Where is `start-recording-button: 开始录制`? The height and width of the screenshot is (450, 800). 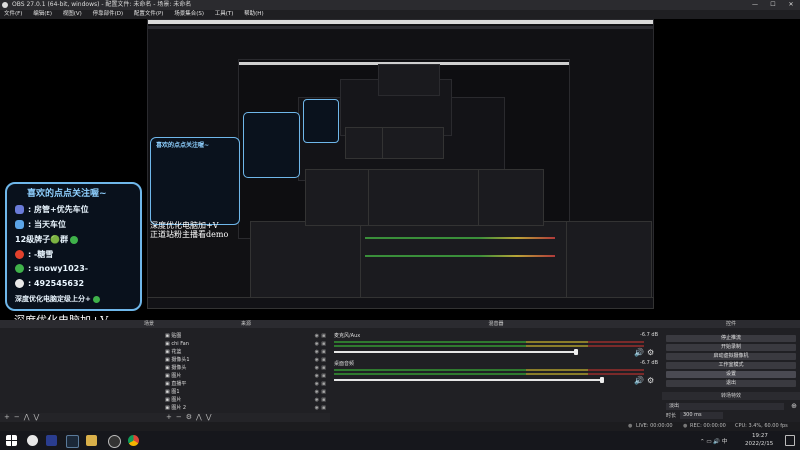
start-recording-button: 开始录制 is located at coordinates (731, 347).